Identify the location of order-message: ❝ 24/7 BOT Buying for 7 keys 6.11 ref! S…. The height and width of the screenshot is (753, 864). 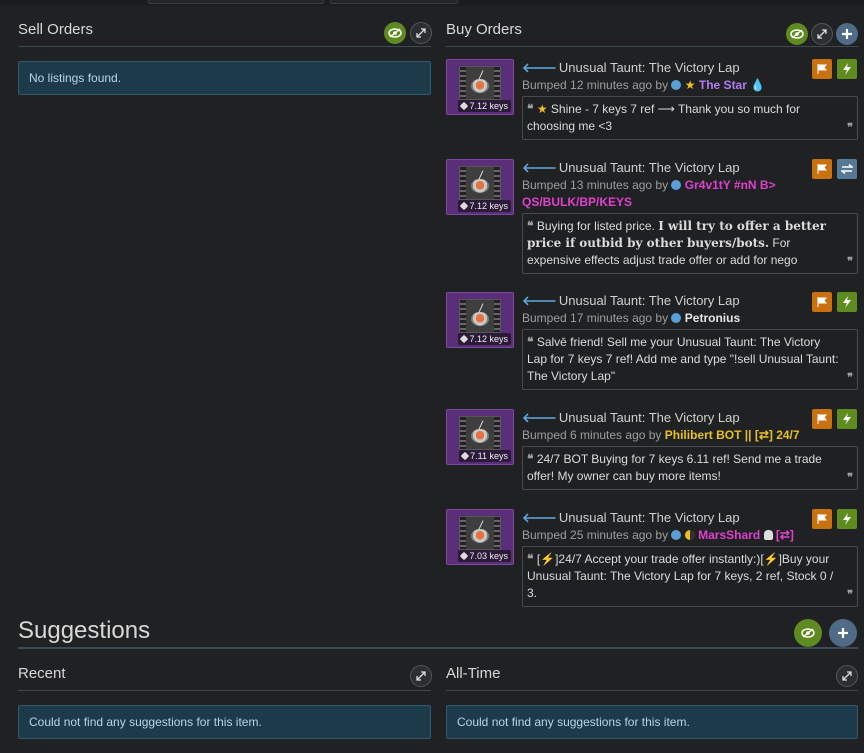
(690, 468).